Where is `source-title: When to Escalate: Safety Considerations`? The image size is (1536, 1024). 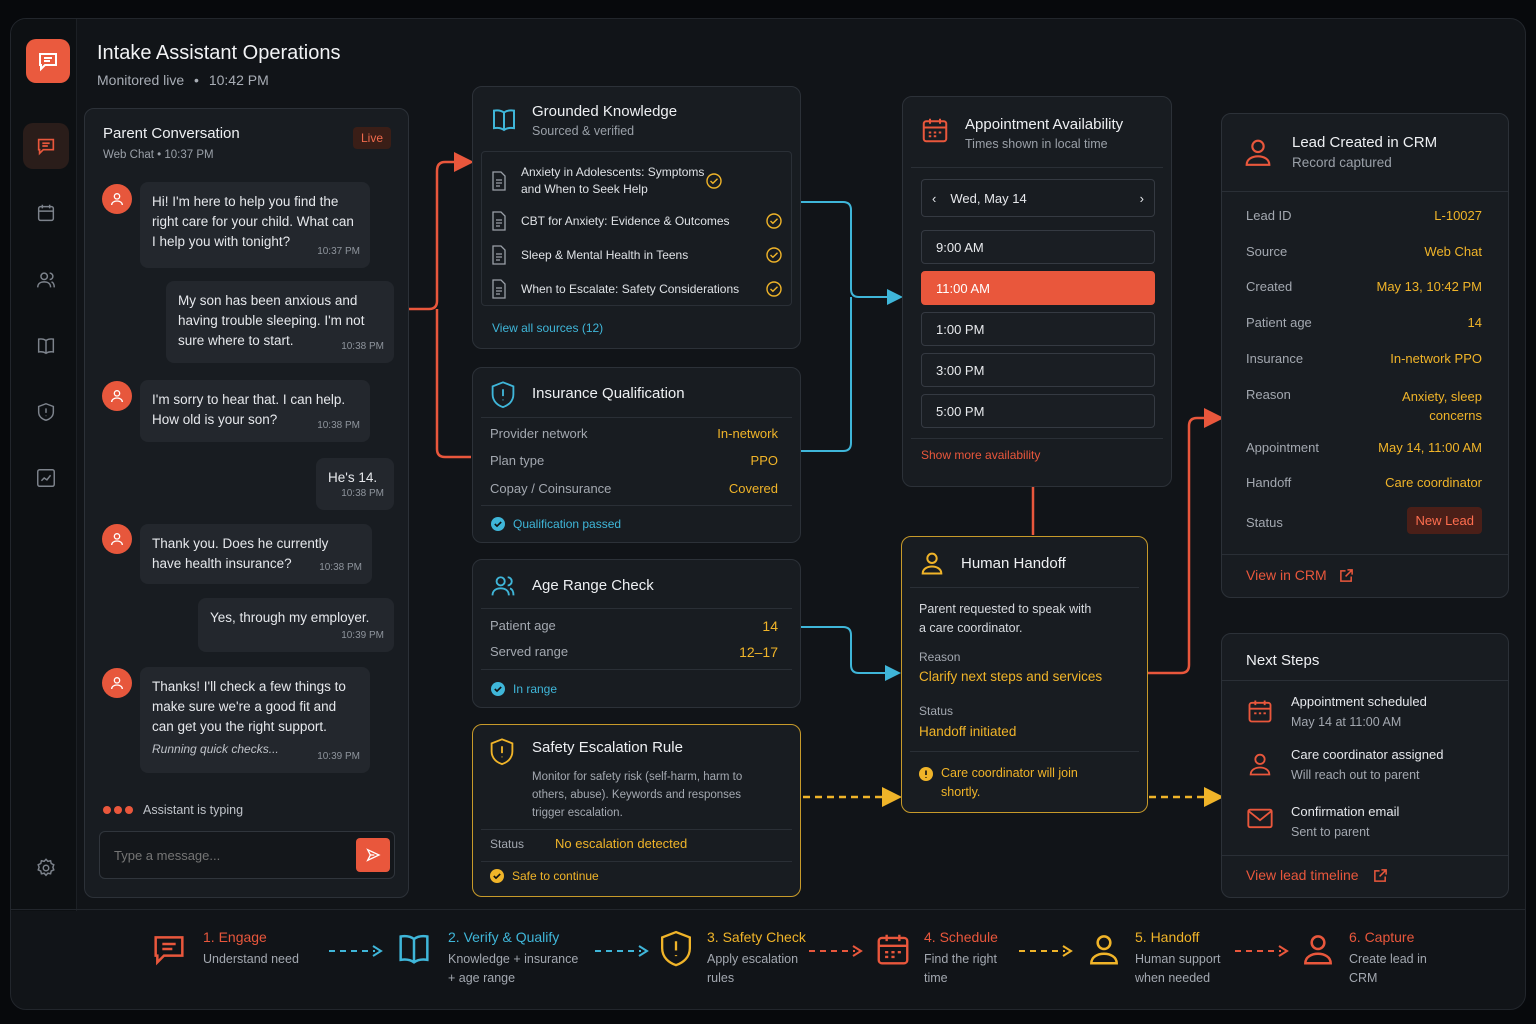
source-title: When to Escalate: Safety Considerations is located at coordinates (630, 288).